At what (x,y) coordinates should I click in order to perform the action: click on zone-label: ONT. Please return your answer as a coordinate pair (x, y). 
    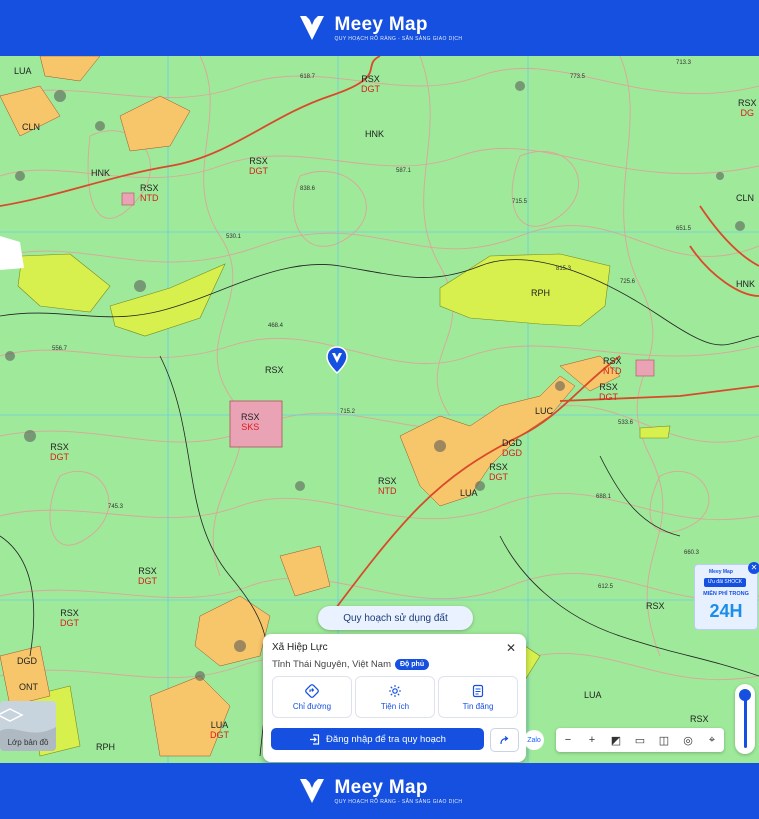
    Looking at the image, I should click on (28, 687).